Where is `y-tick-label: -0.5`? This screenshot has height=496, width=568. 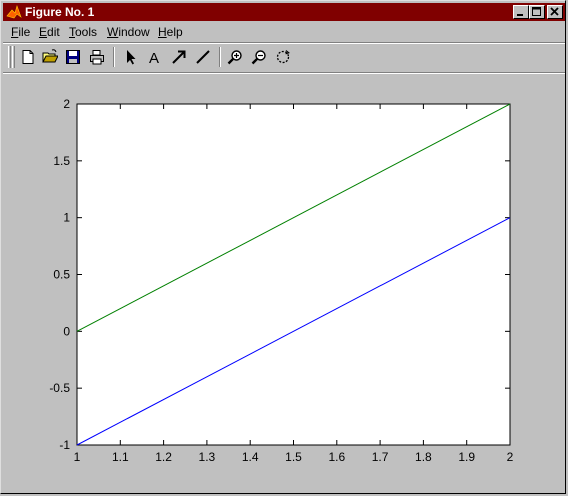 y-tick-label: -0.5 is located at coordinates (59, 388).